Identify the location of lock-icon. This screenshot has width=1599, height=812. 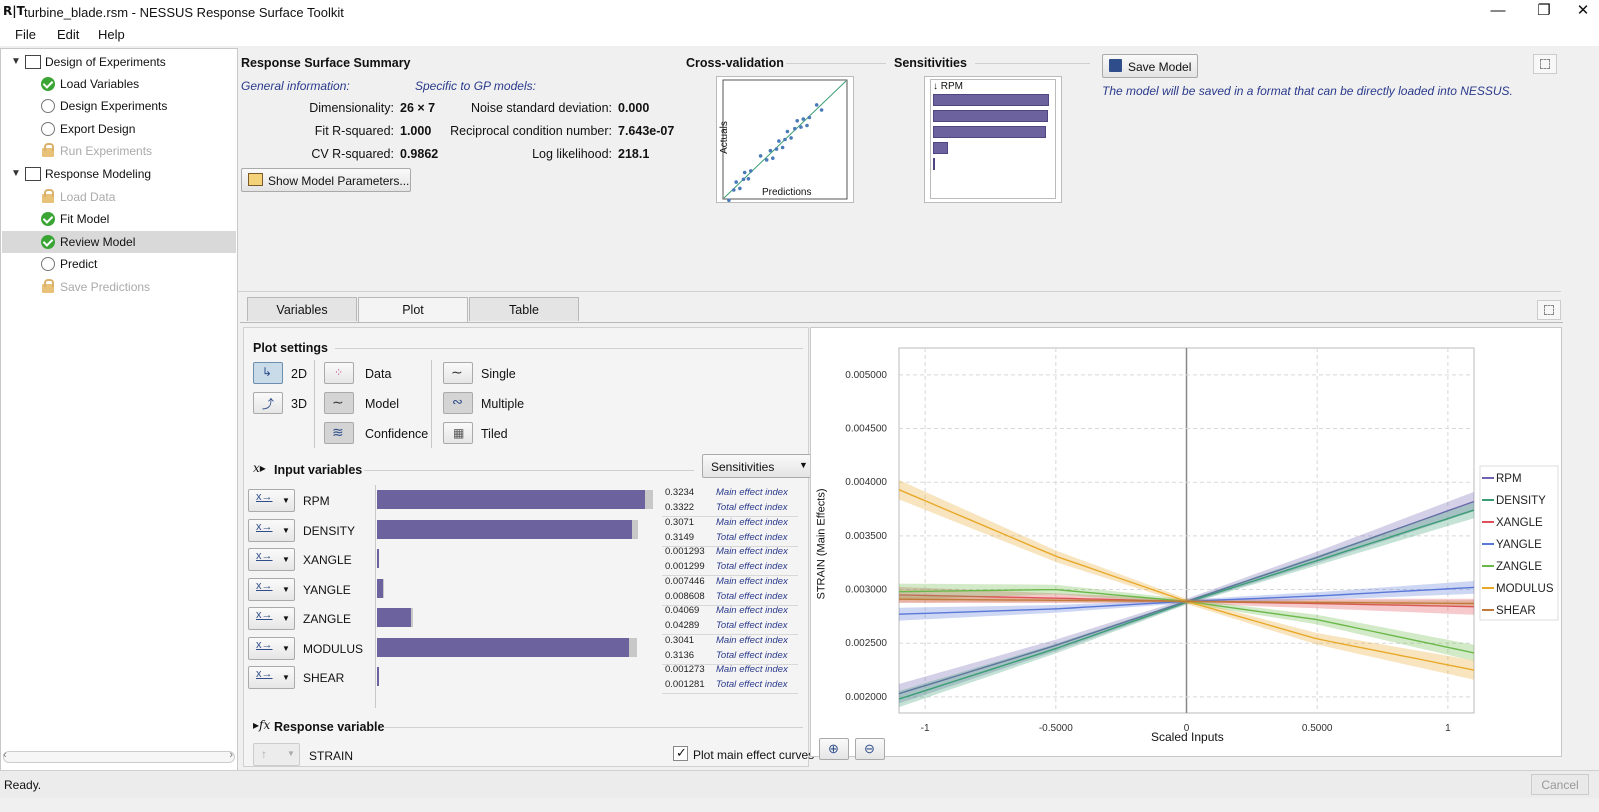
(48, 286).